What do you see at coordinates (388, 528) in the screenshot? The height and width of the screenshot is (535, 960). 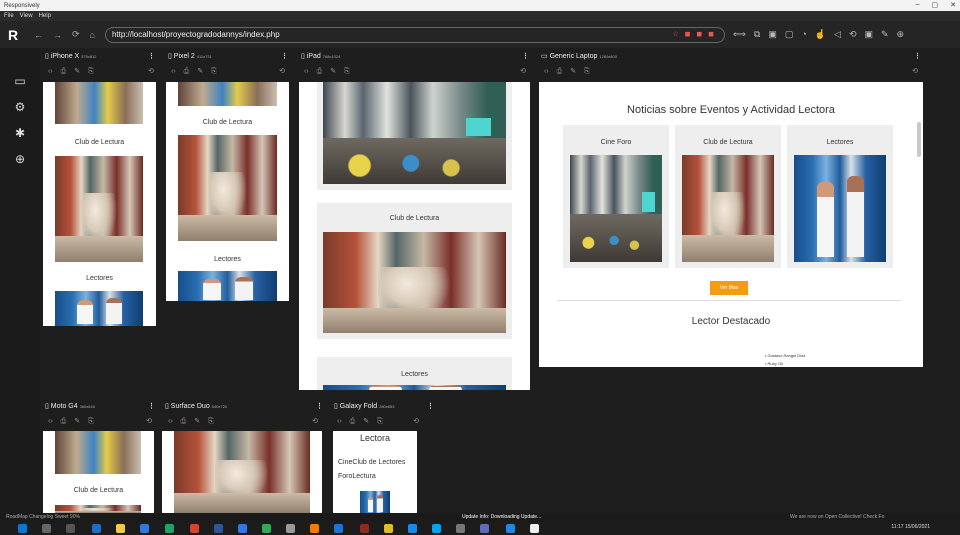 I see `chrome-icon` at bounding box center [388, 528].